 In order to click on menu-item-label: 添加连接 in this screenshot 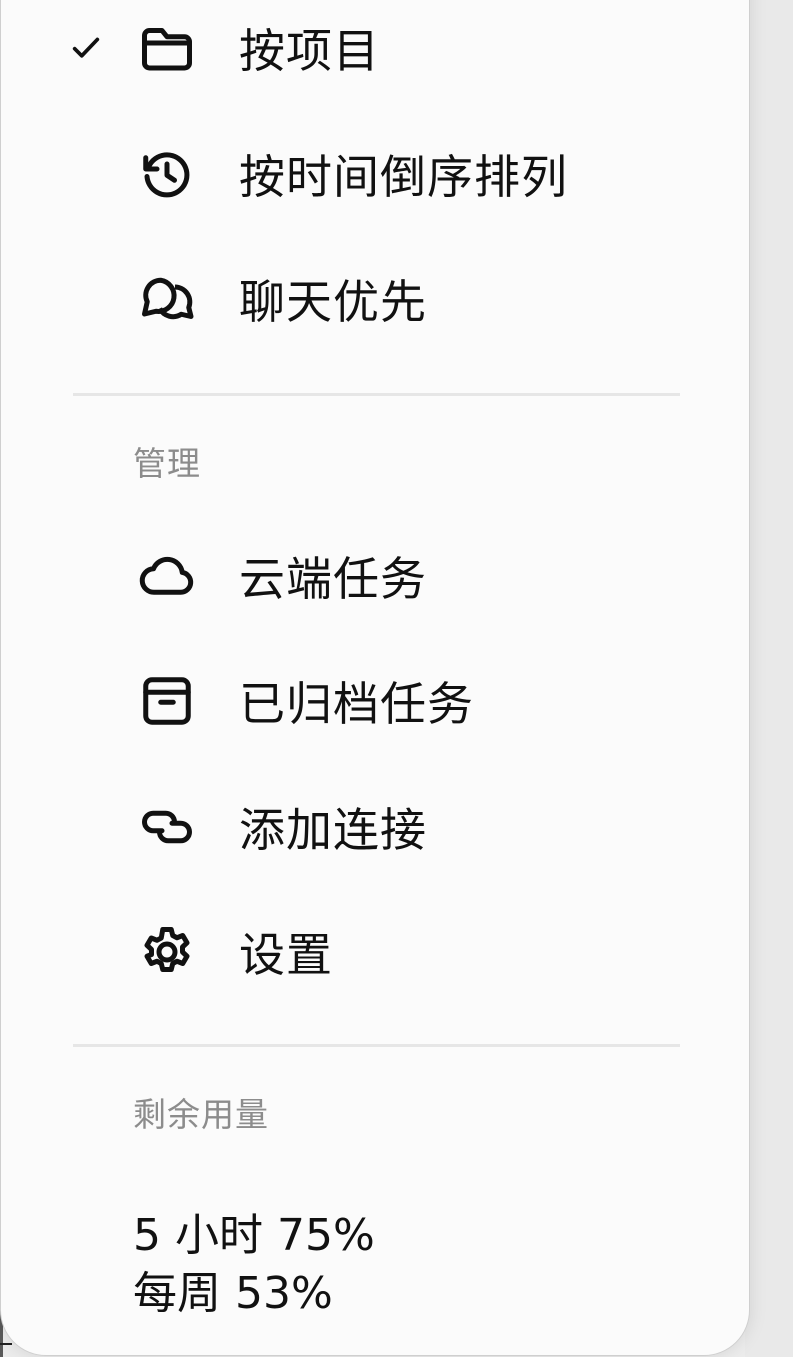, I will do `click(333, 830)`.